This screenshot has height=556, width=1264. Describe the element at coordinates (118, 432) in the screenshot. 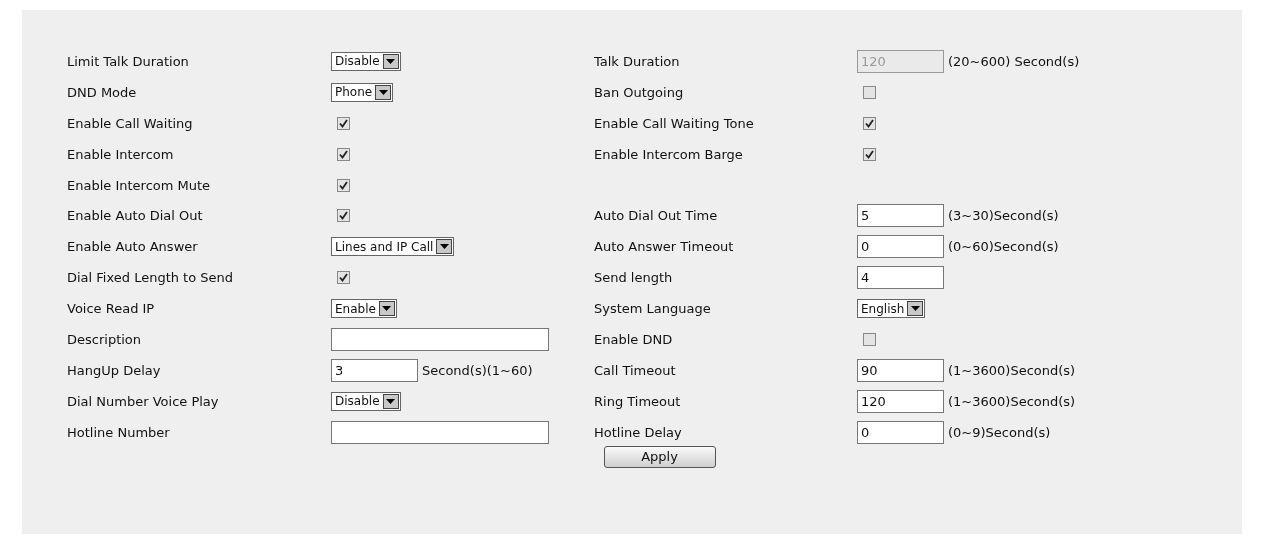

I see `setting-label: Hotline Number` at that location.